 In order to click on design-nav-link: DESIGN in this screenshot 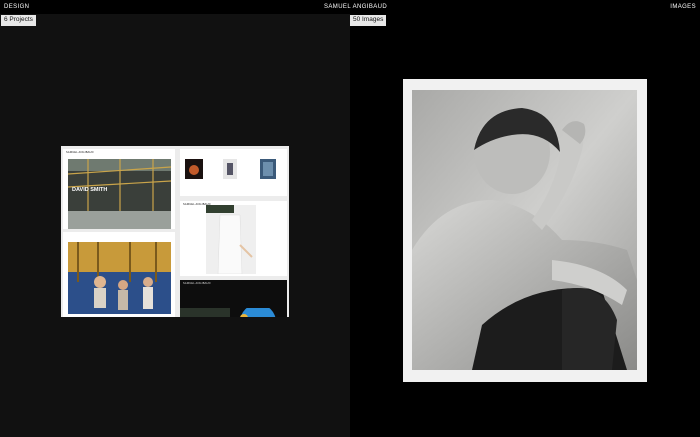, I will do `click(16, 7)`.